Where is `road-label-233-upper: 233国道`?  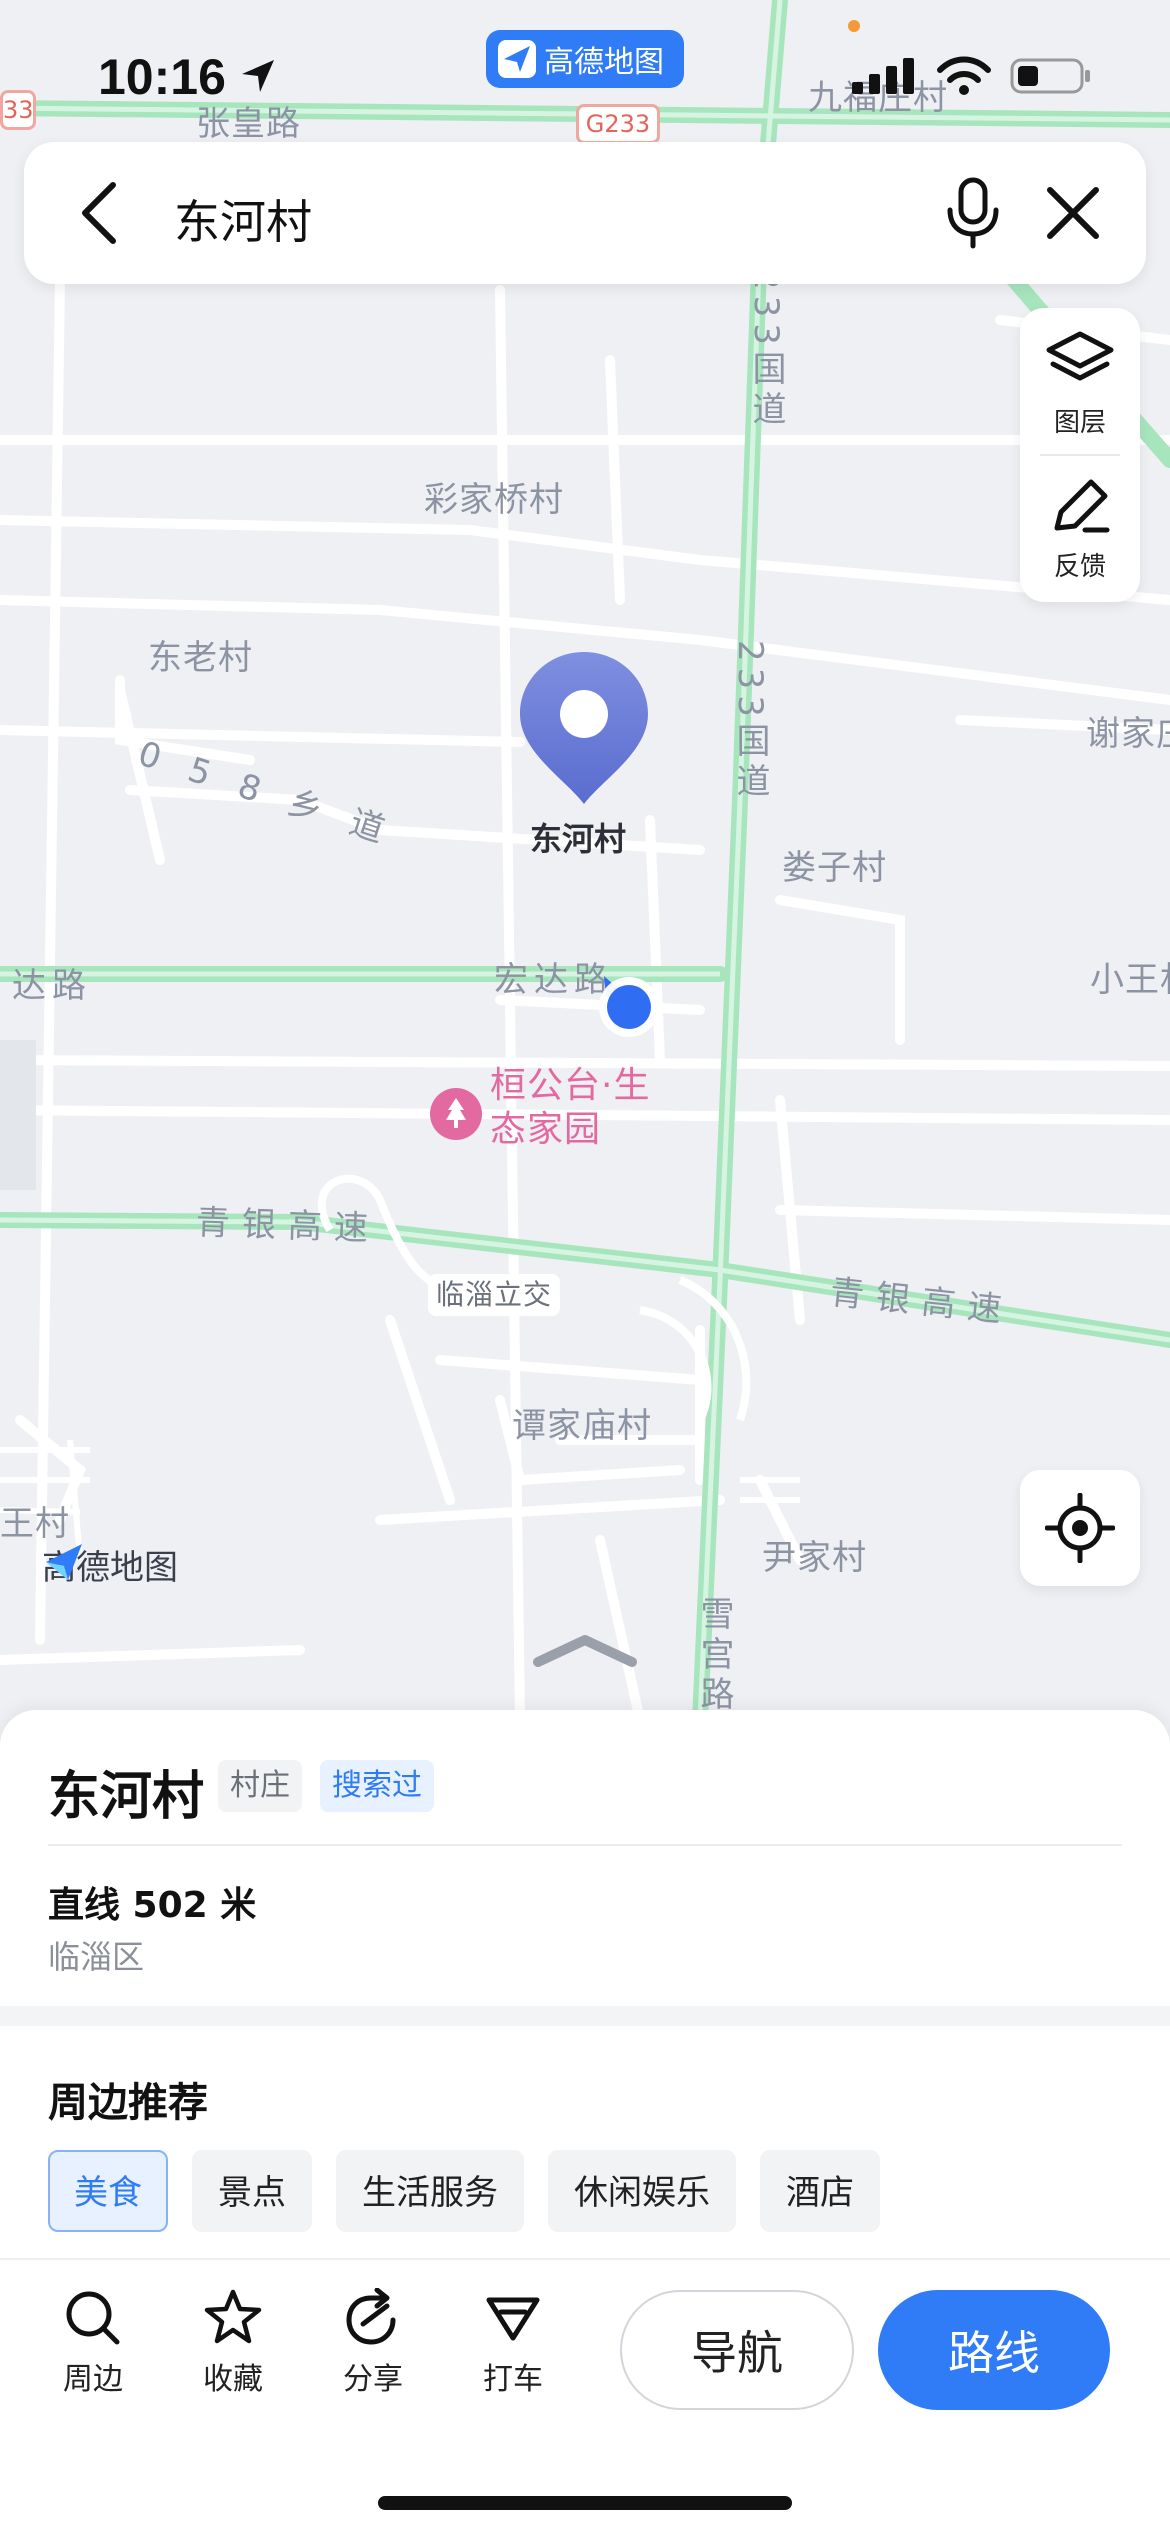
road-label-233-upper: 233国道 is located at coordinates (766, 349).